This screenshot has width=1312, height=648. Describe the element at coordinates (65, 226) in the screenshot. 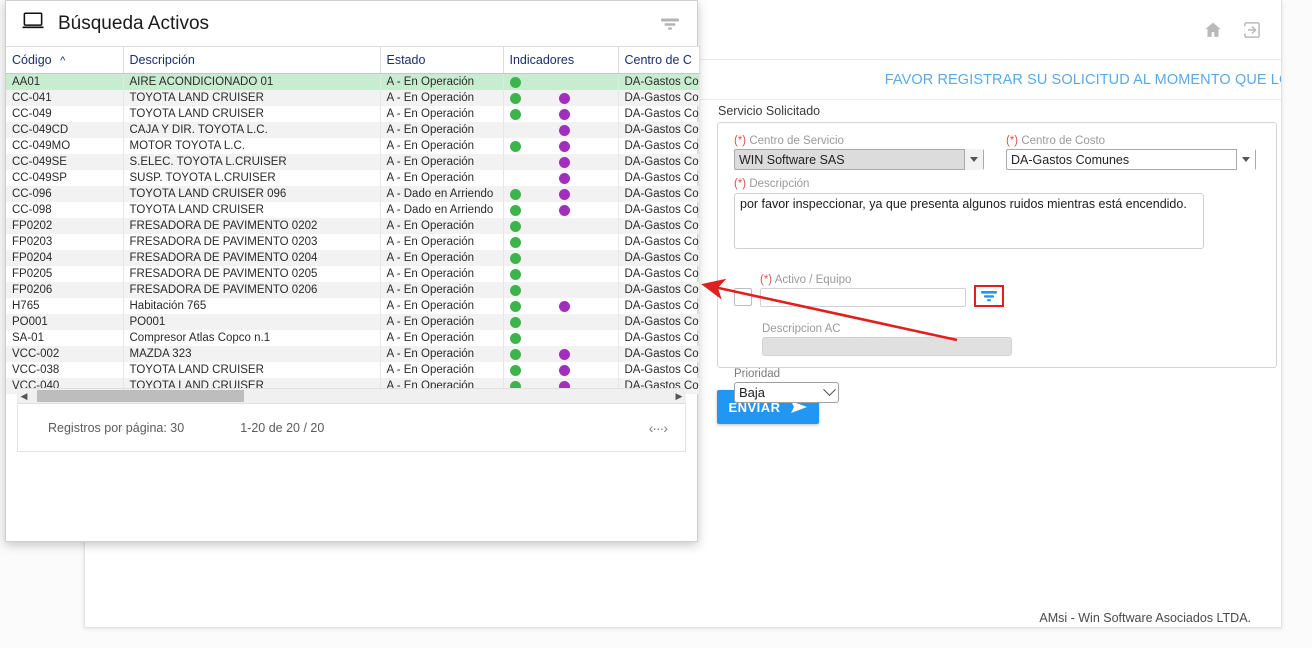

I see `cell-codigo: FP0202` at that location.